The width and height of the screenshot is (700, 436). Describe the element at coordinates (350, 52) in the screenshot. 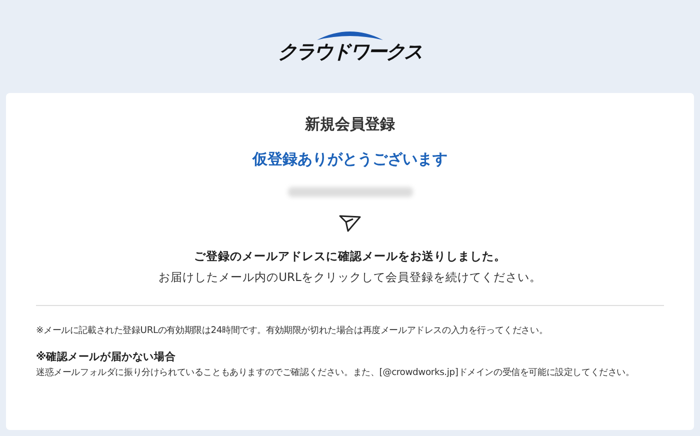

I see `logo: クラウドワークス` at that location.